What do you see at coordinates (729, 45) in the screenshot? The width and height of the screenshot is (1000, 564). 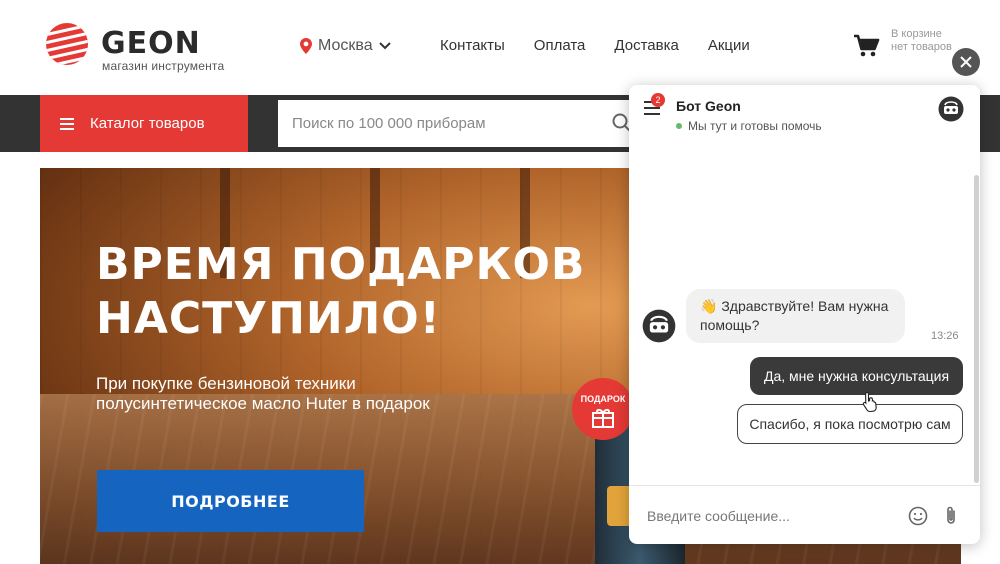 I see `nav-promotions: Акции` at bounding box center [729, 45].